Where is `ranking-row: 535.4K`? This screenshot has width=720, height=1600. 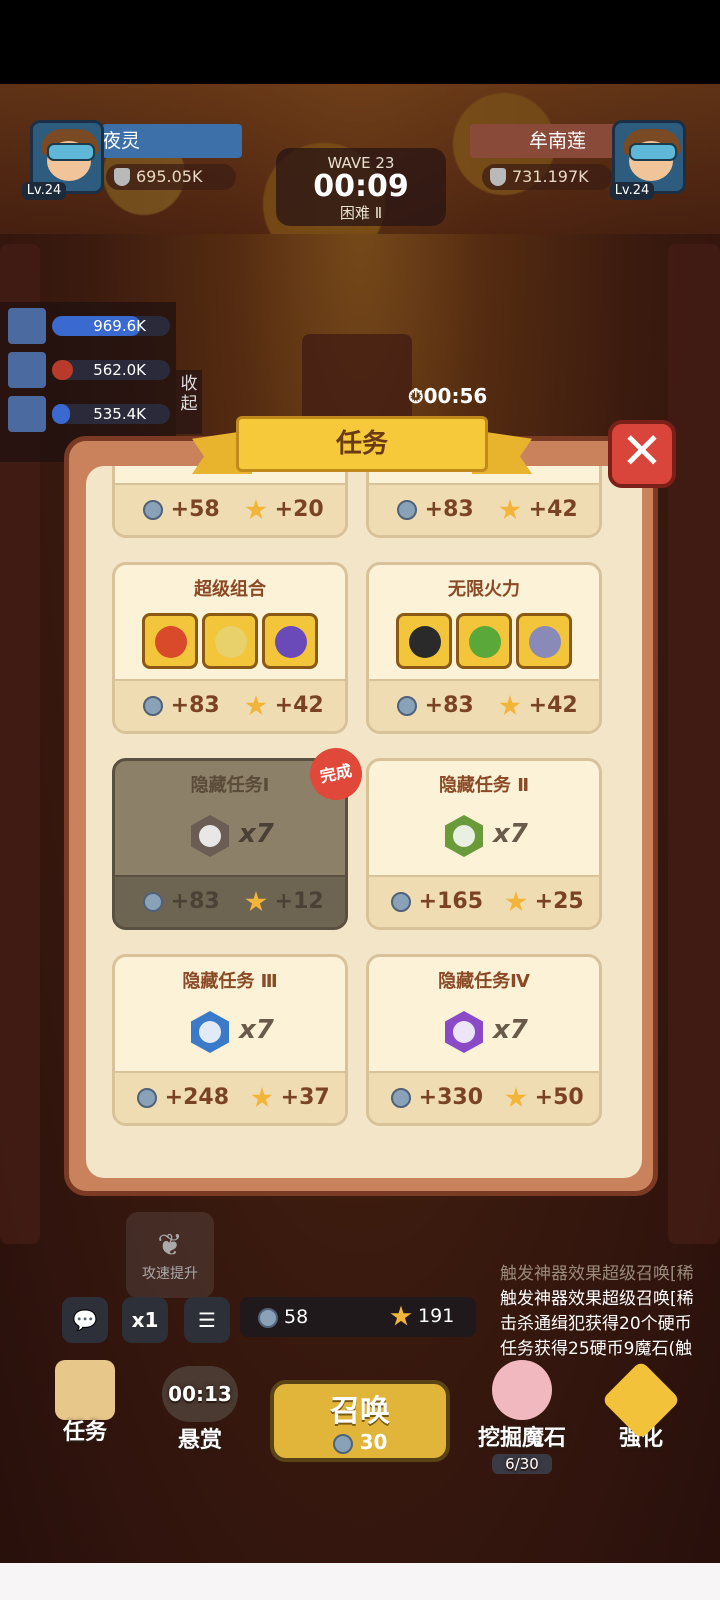
ranking-row: 535.4K is located at coordinates (89, 414).